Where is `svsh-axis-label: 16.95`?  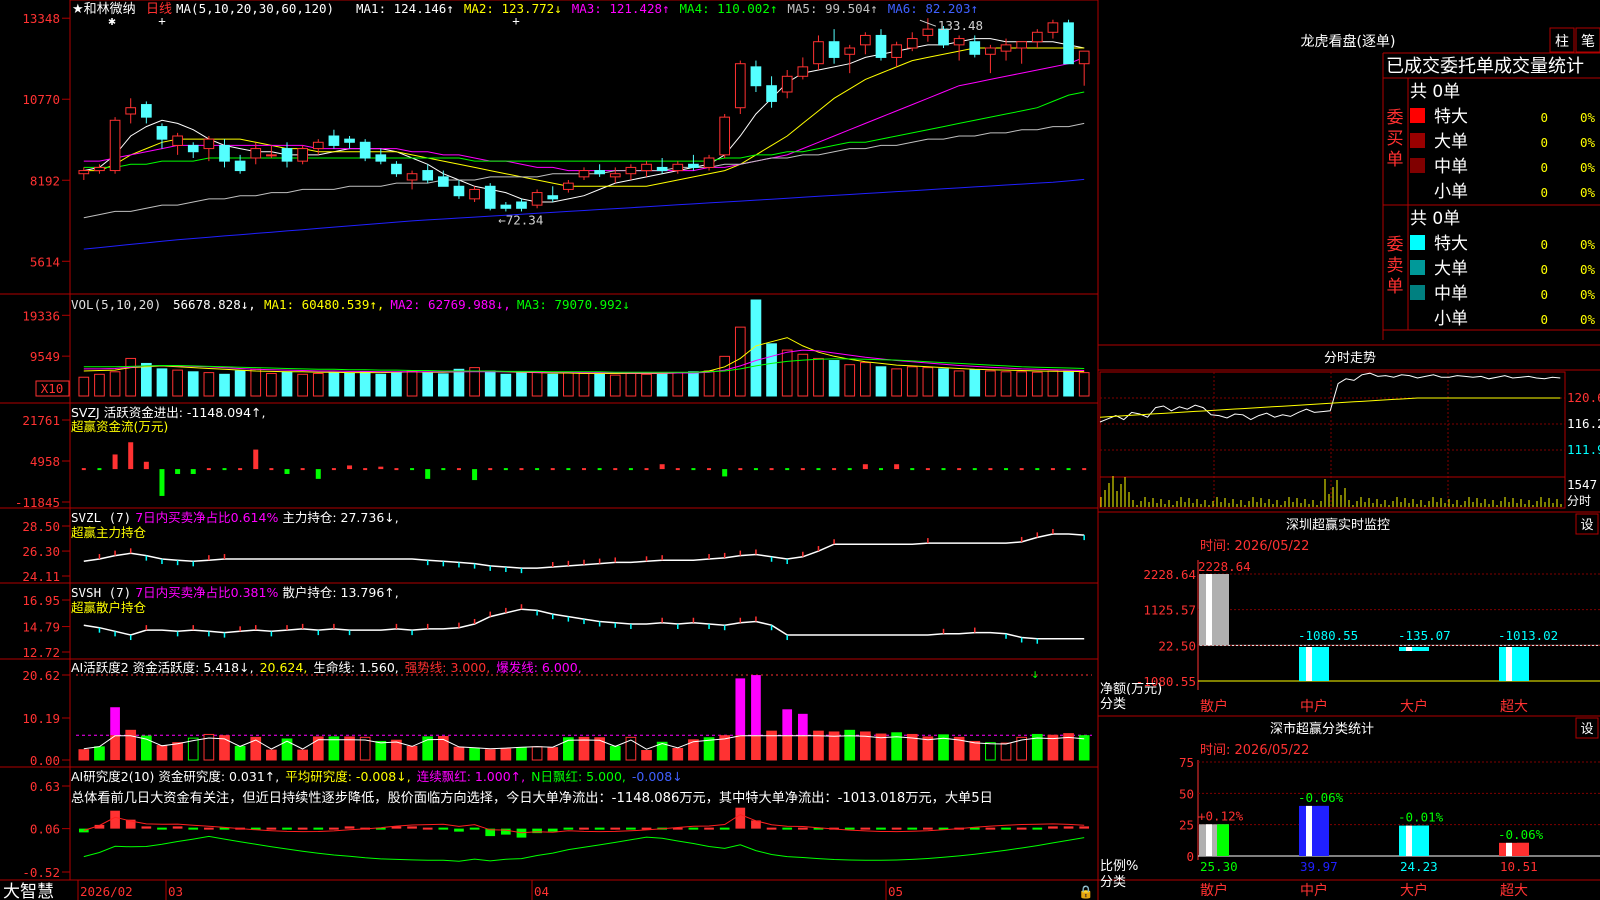
svsh-axis-label: 16.95 is located at coordinates (41, 600).